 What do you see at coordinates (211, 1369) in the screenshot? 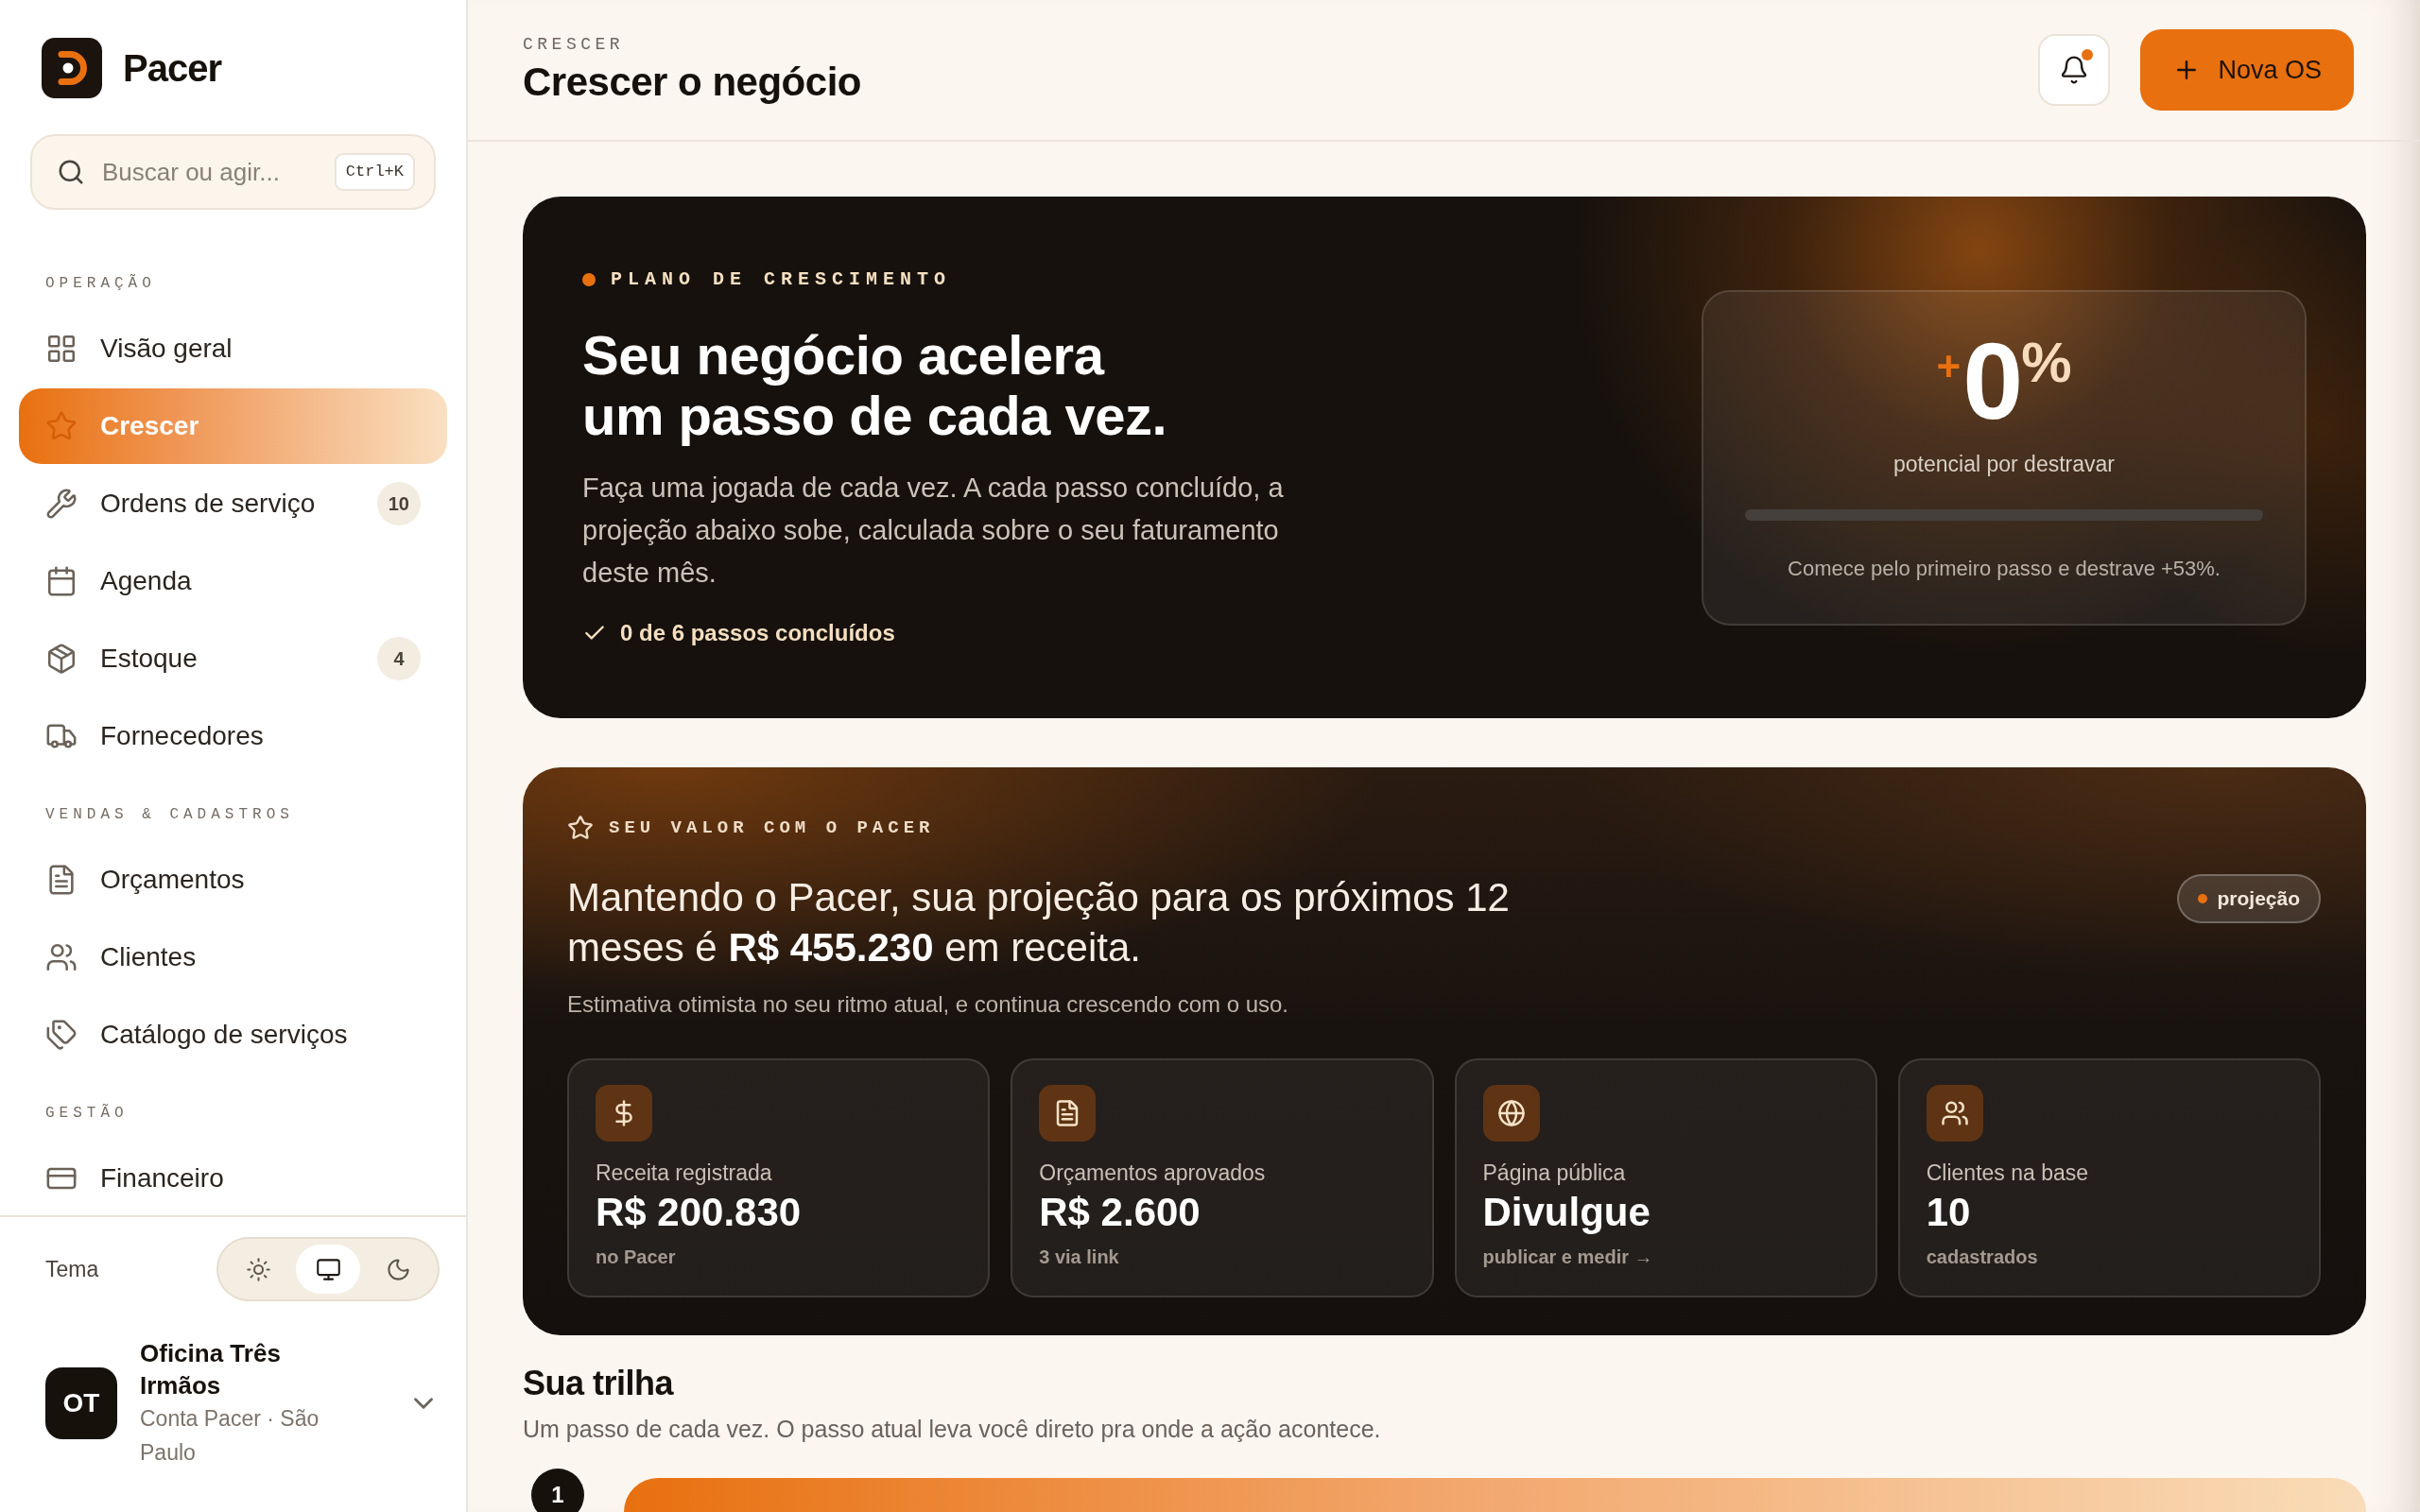
I see `account-name: Oficina Três Irmãos` at bounding box center [211, 1369].